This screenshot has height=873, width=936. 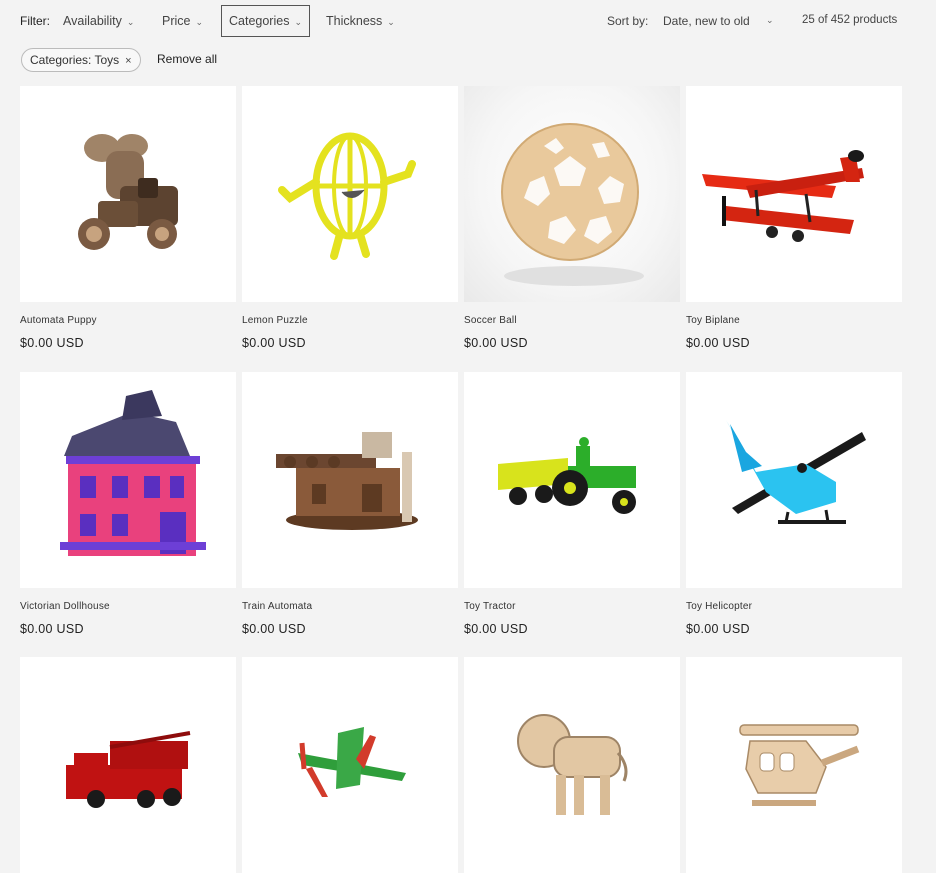 I want to click on toy-helicopter-image, so click(x=796, y=472).